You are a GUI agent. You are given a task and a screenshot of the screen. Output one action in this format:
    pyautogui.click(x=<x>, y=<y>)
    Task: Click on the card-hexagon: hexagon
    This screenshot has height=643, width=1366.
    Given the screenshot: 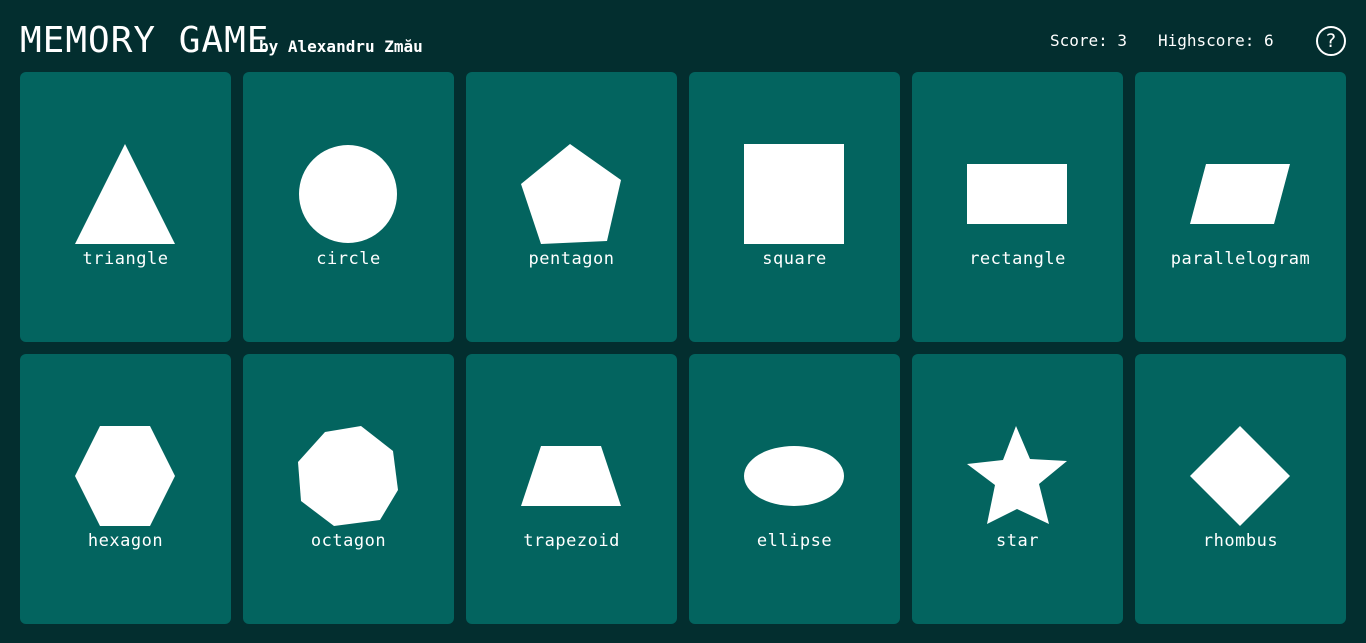 What is the action you would take?
    pyautogui.click(x=125, y=489)
    